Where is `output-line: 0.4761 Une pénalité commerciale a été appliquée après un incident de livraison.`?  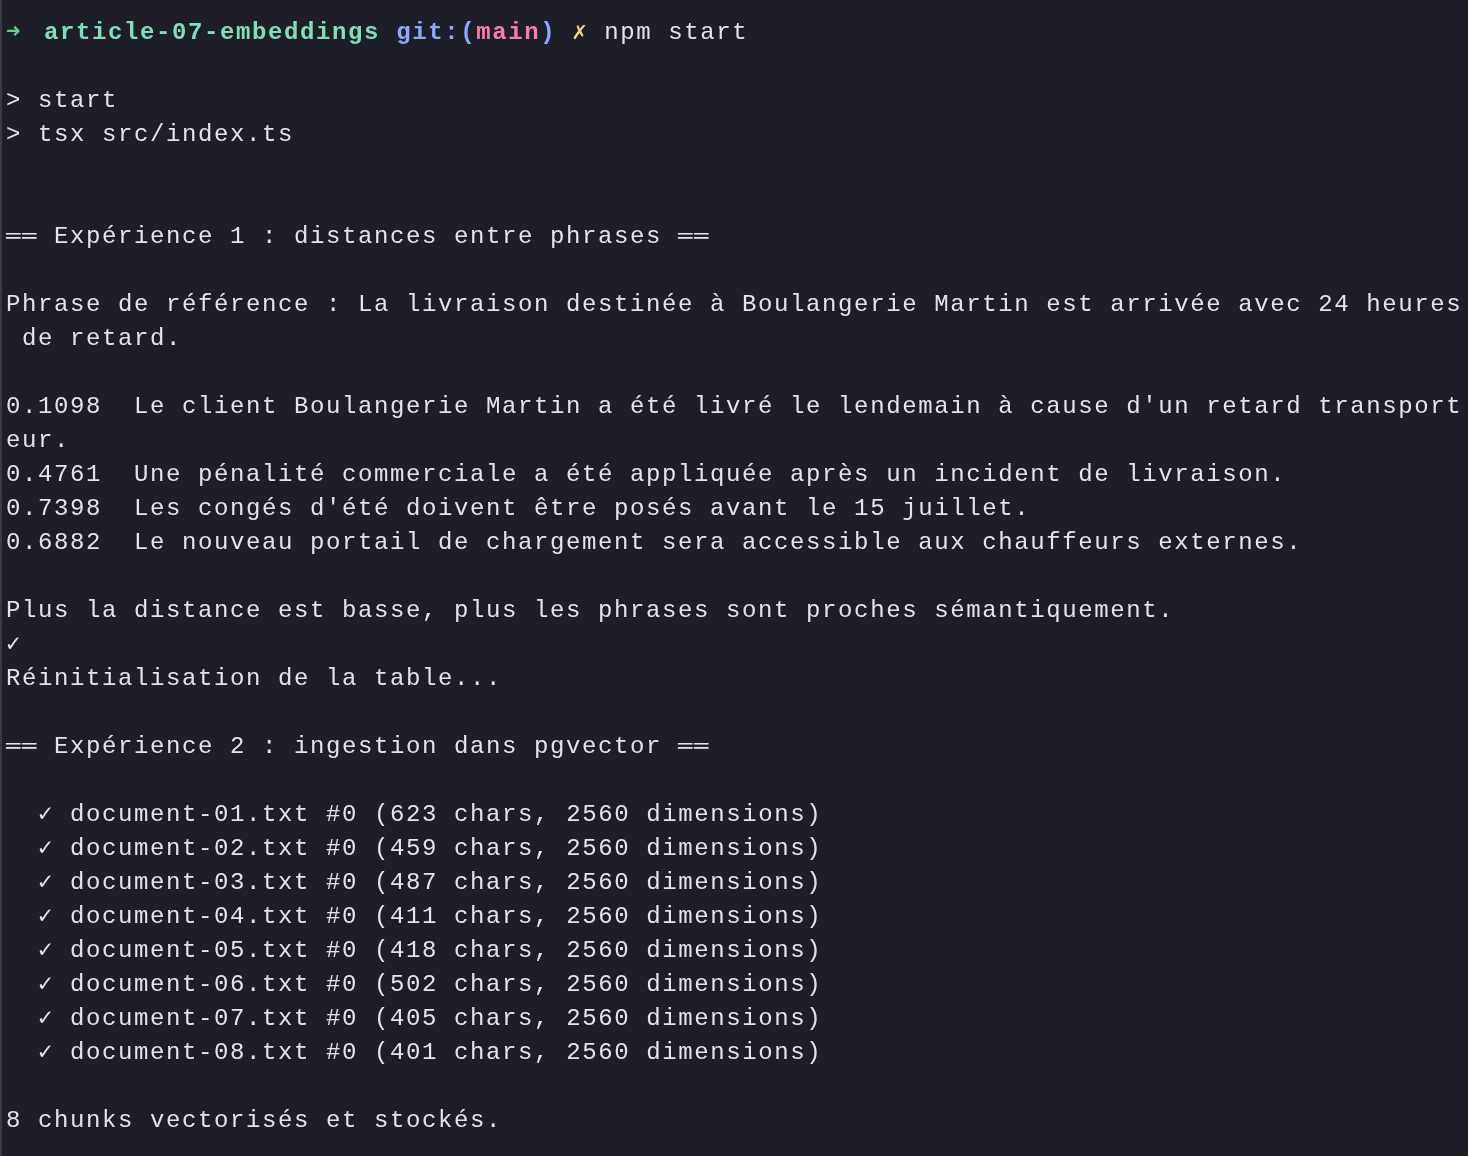
output-line: 0.4761 Une pénalité commerciale a été appliquée après un incident de livraison. is located at coordinates (646, 475).